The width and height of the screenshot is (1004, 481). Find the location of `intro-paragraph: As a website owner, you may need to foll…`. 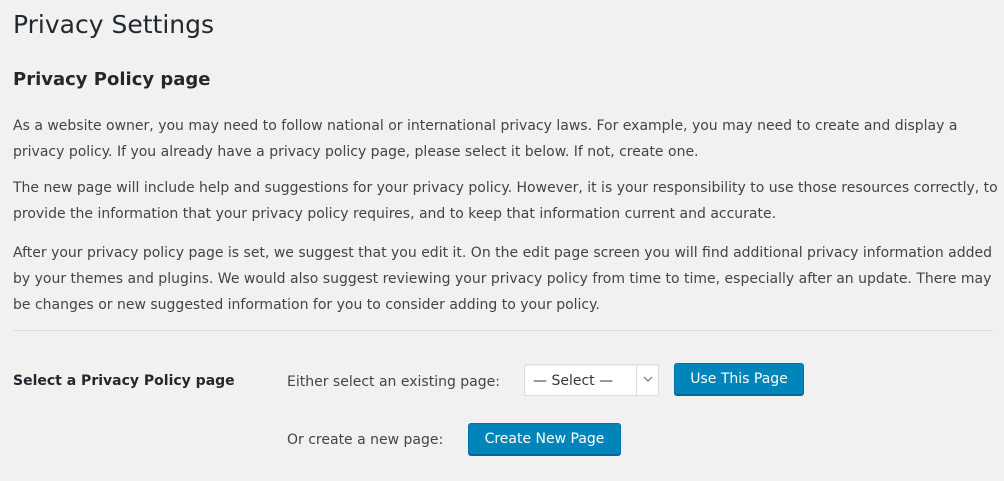

intro-paragraph: As a website owner, you may need to foll… is located at coordinates (485, 139).